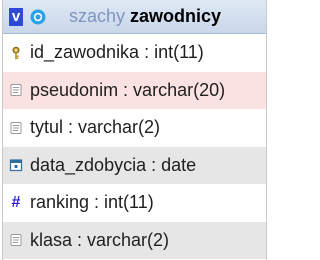  I want to click on column-row-tytul: tytul : varchar(2), so click(134, 128).